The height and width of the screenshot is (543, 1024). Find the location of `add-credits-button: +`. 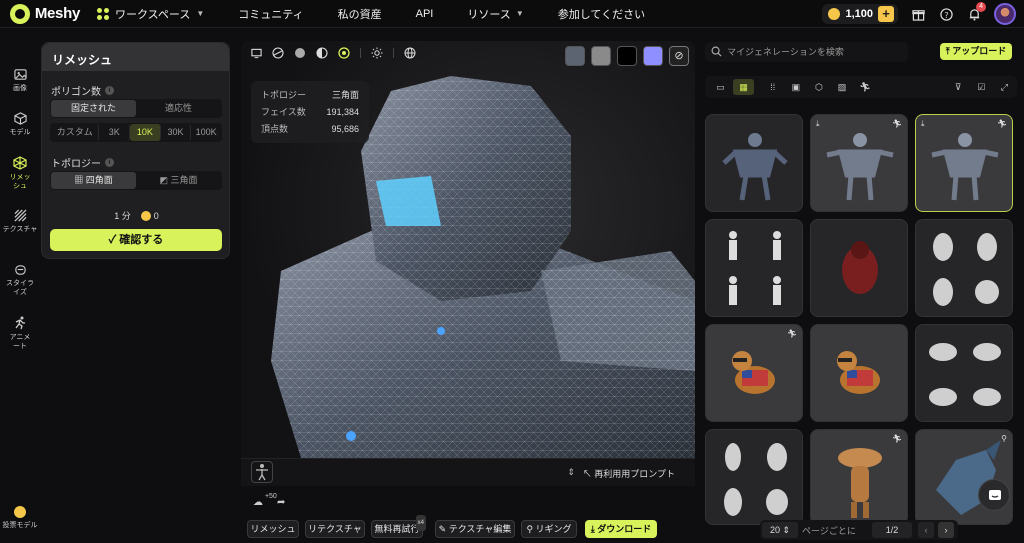

add-credits-button: + is located at coordinates (886, 14).